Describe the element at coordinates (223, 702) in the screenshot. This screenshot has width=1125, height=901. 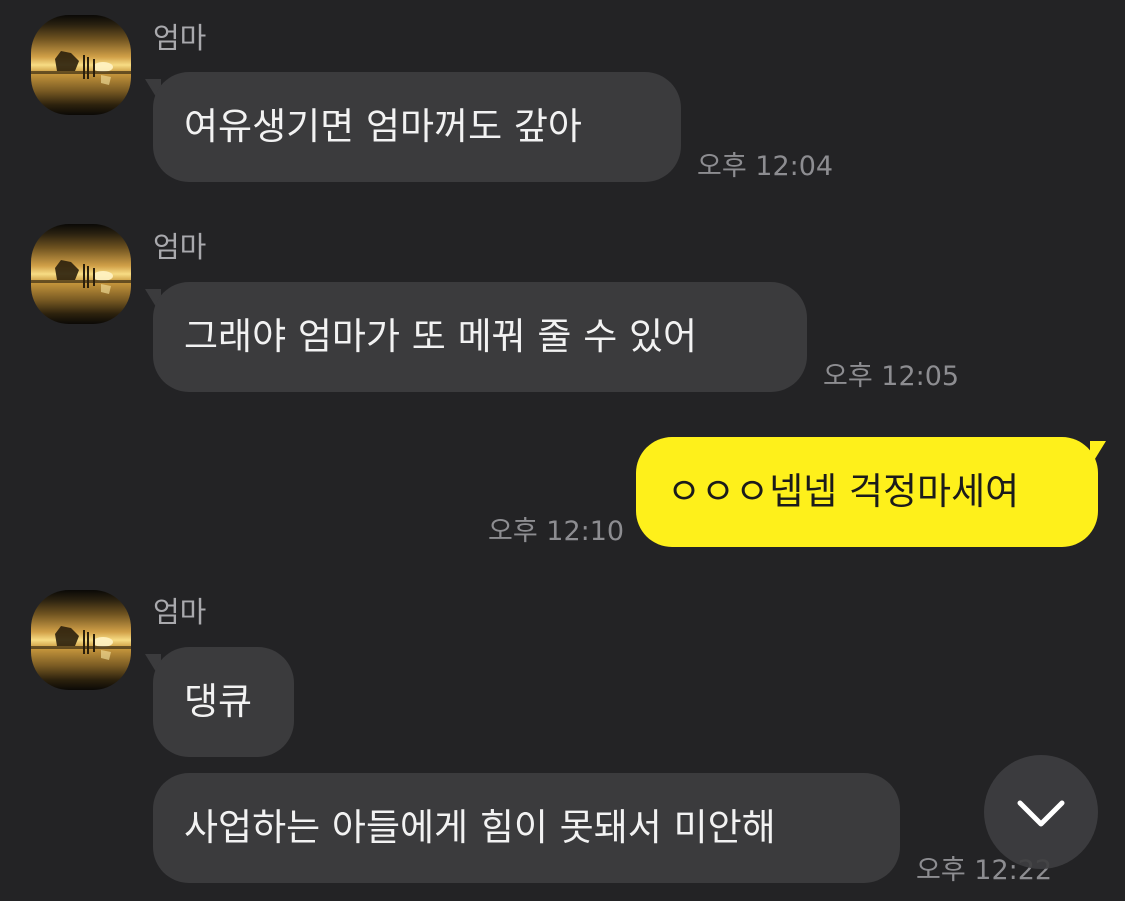
I see `message-bubble-incoming: 댕큐` at that location.